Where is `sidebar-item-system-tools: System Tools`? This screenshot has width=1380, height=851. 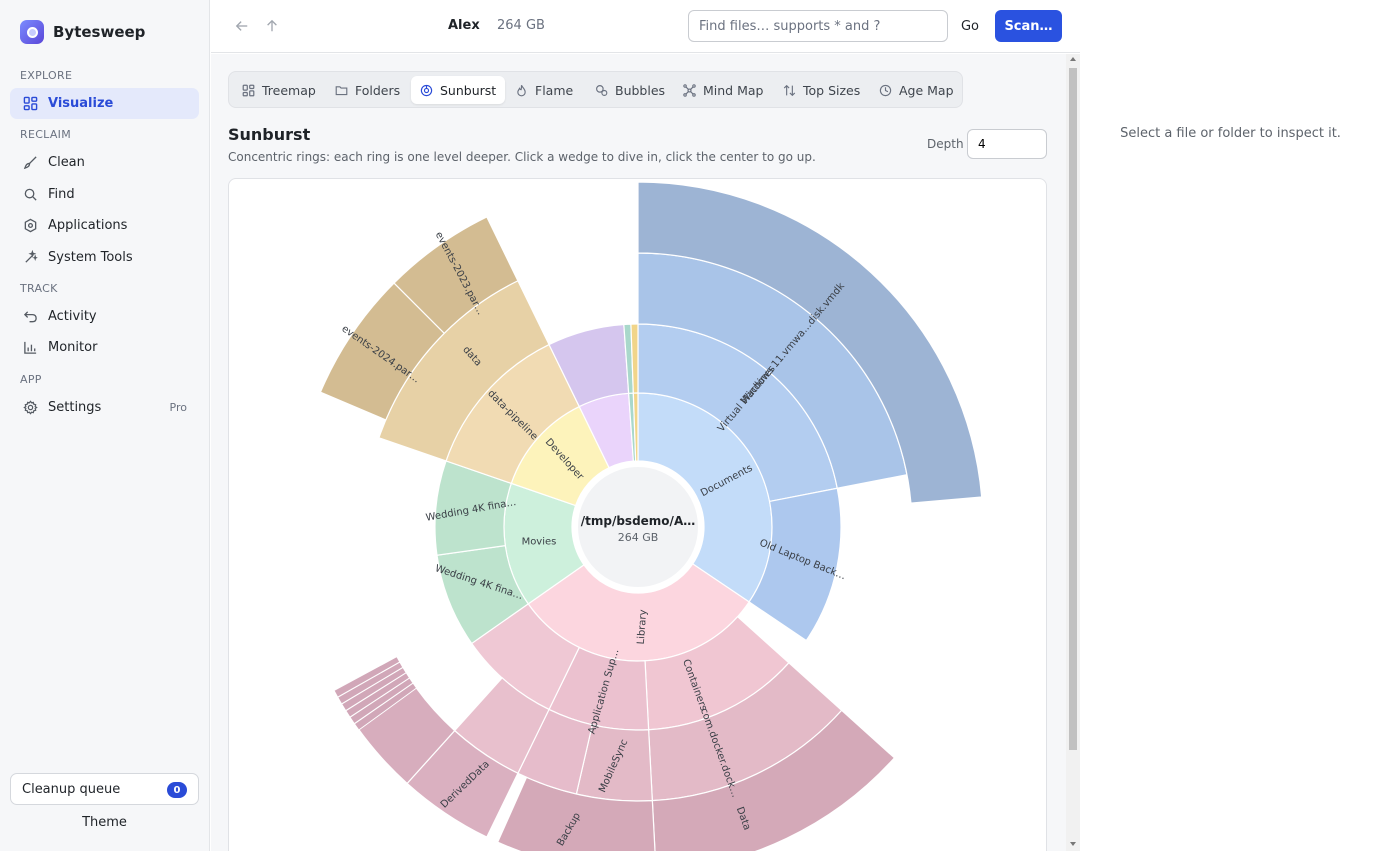
sidebar-item-system-tools: System Tools is located at coordinates (104, 257).